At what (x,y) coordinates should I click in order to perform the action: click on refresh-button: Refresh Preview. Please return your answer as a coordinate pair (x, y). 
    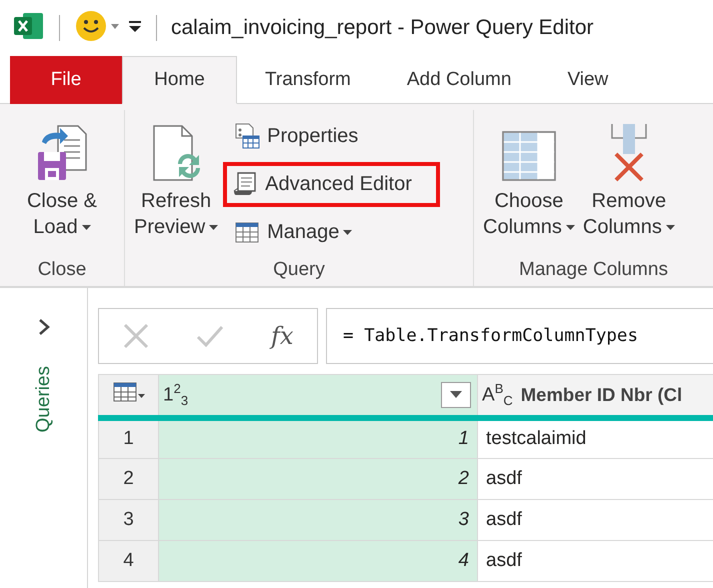
    Looking at the image, I should click on (176, 182).